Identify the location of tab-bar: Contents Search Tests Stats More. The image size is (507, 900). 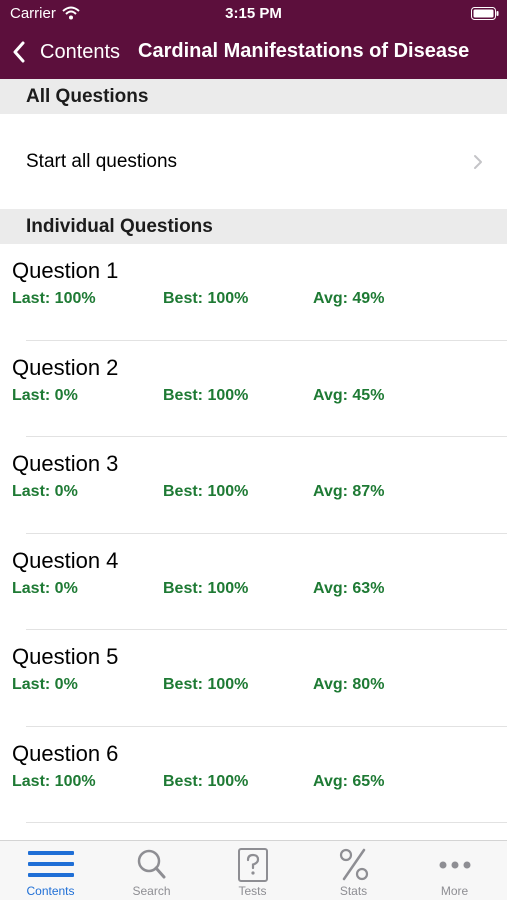
(253, 870).